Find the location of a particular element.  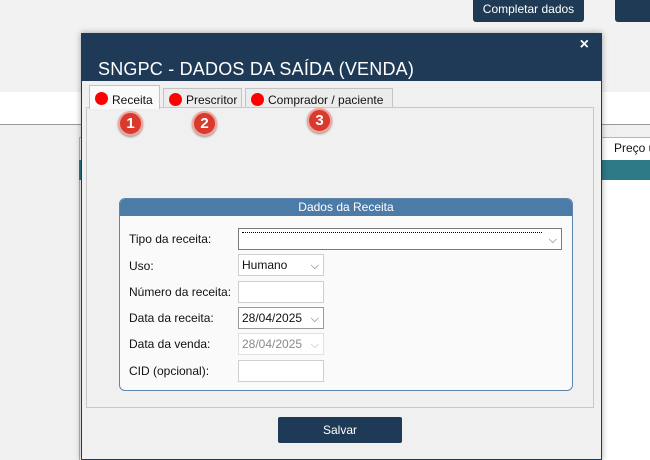

dialog-titlebar: SNGPC - DADOS DA SAÍDA (VENDA) × is located at coordinates (341, 57).